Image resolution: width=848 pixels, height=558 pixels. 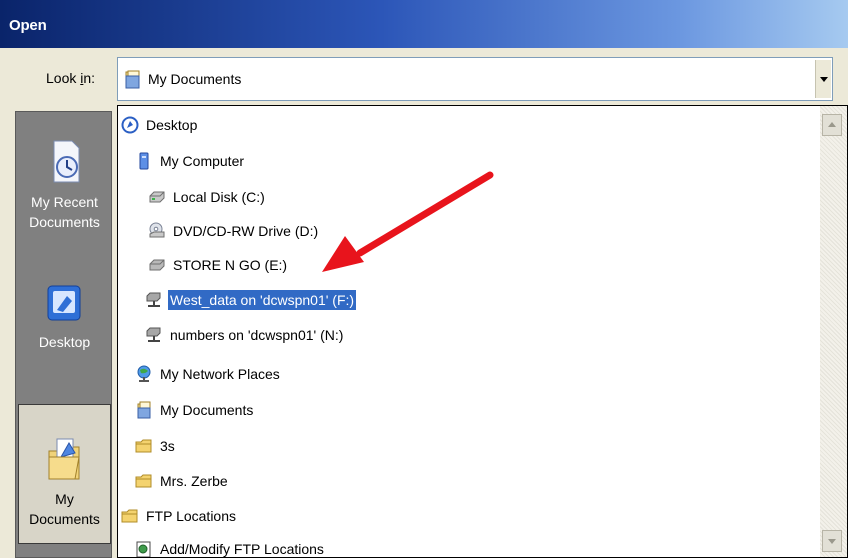 I want to click on list-item-desktop: Desktop, so click(x=160, y=124).